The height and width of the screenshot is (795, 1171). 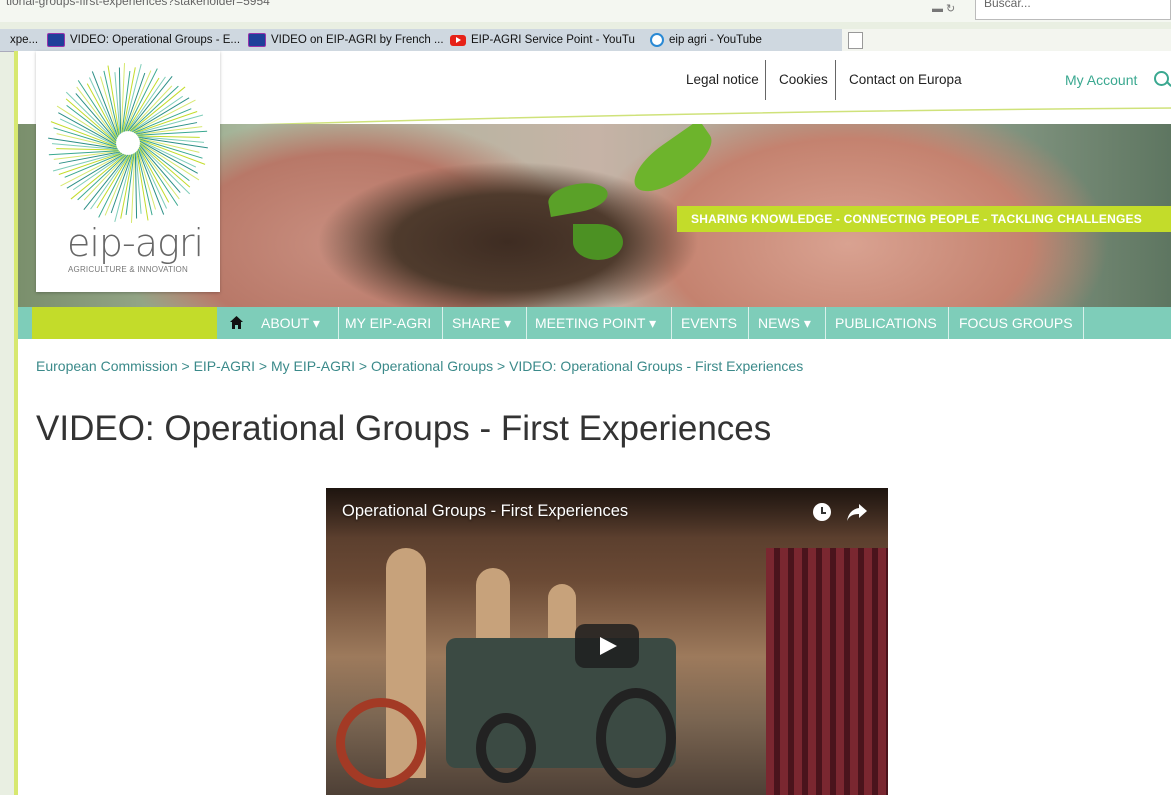 What do you see at coordinates (657, 40) in the screenshot?
I see `ie-icon` at bounding box center [657, 40].